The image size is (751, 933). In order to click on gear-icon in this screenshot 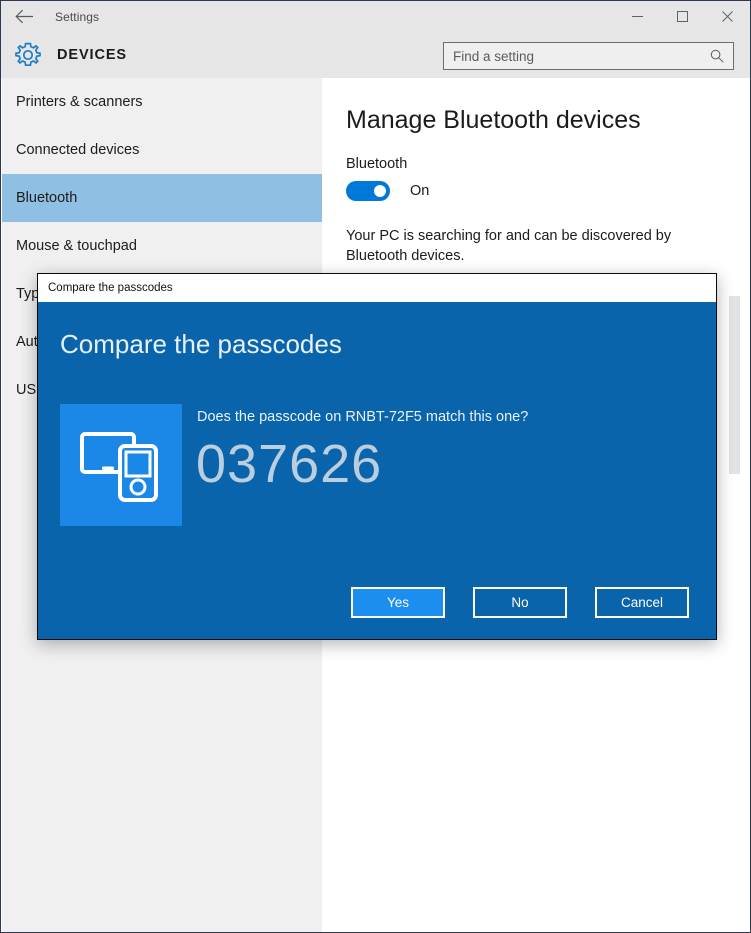, I will do `click(28, 55)`.